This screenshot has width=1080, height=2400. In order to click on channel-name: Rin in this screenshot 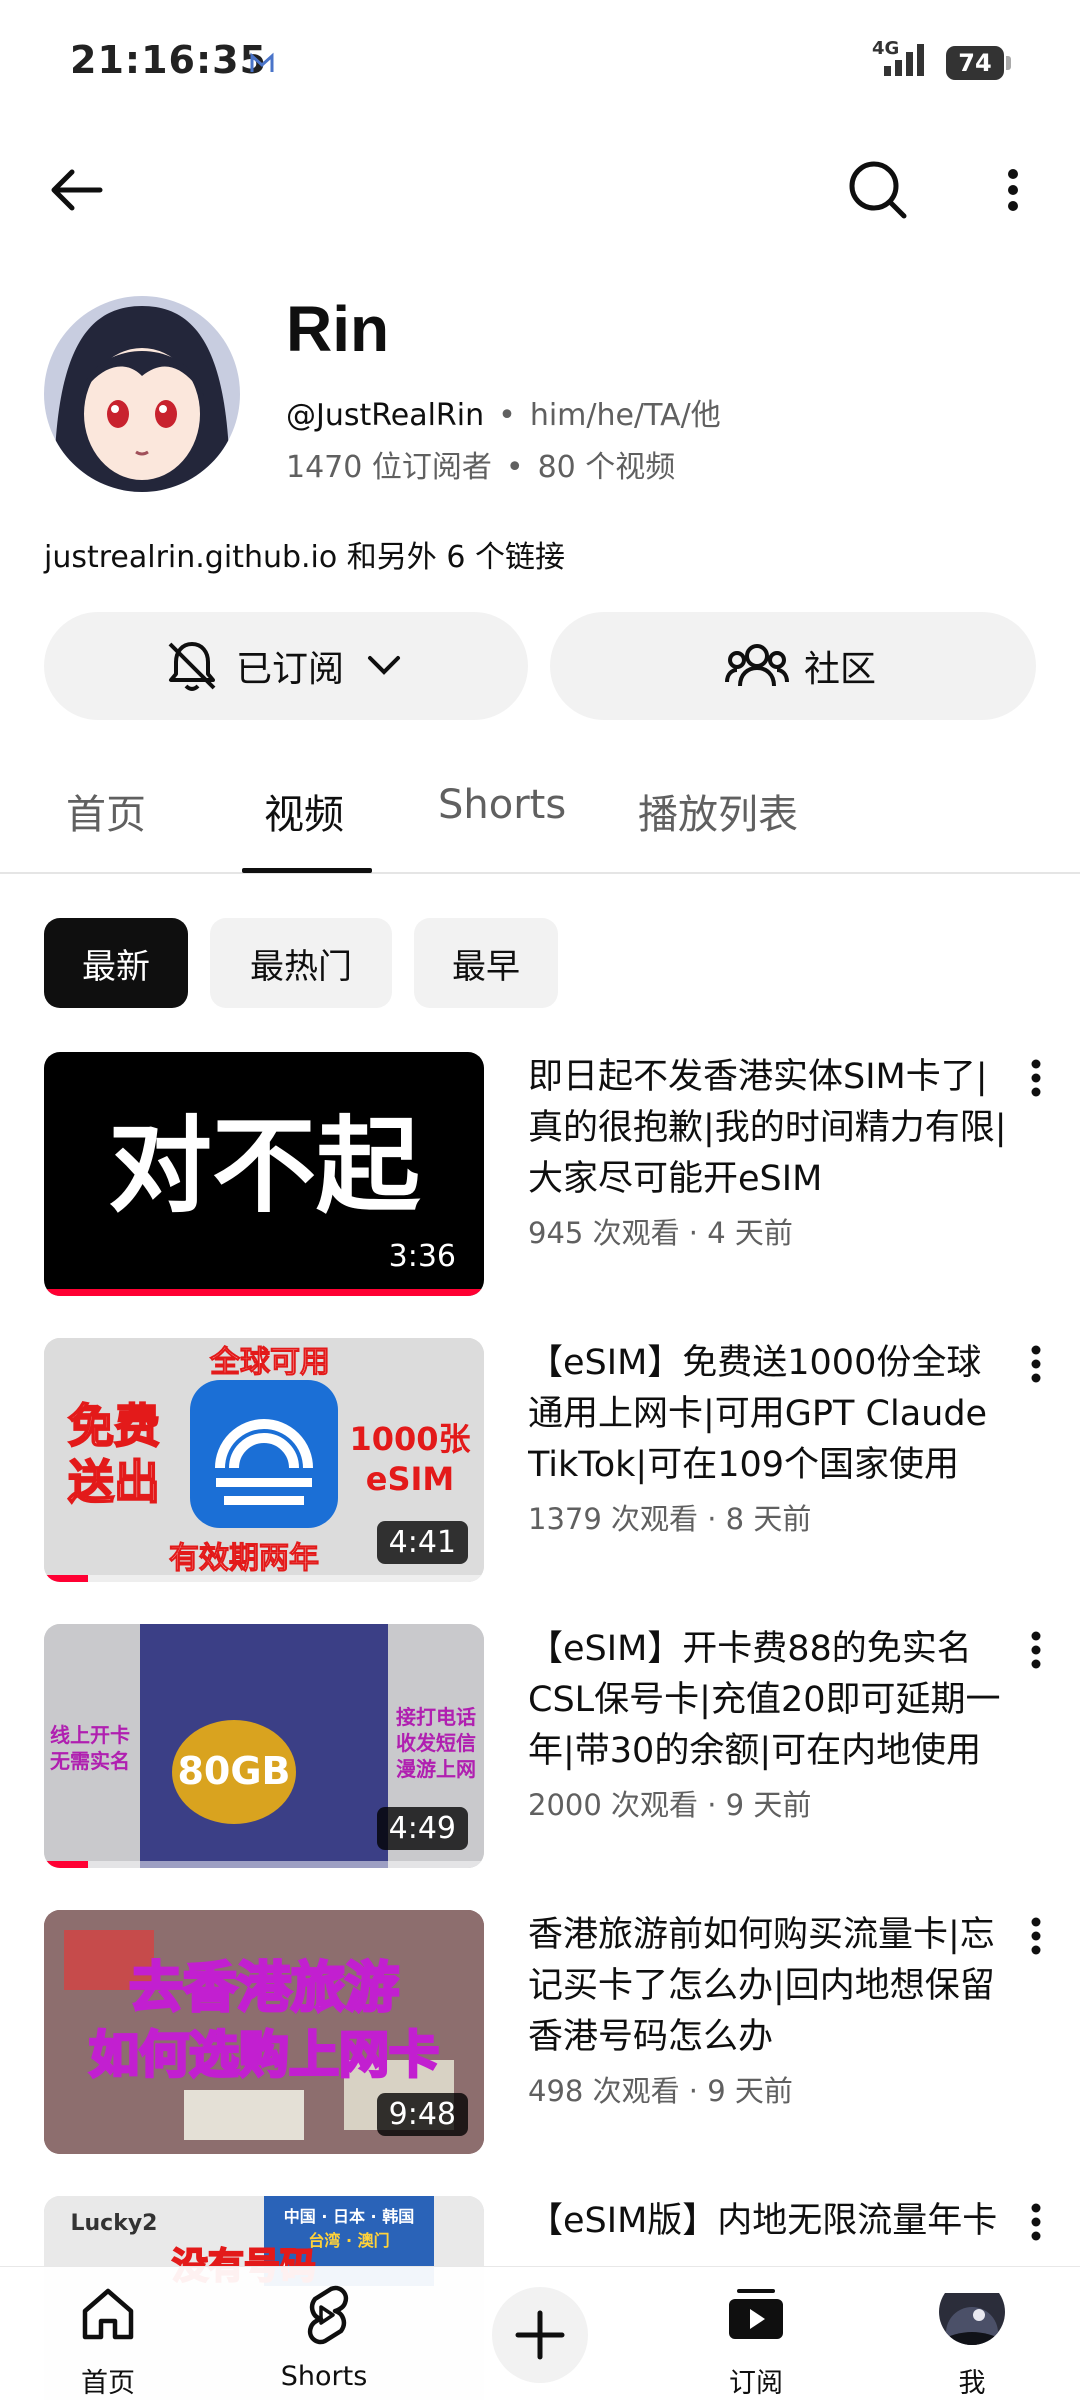, I will do `click(338, 329)`.